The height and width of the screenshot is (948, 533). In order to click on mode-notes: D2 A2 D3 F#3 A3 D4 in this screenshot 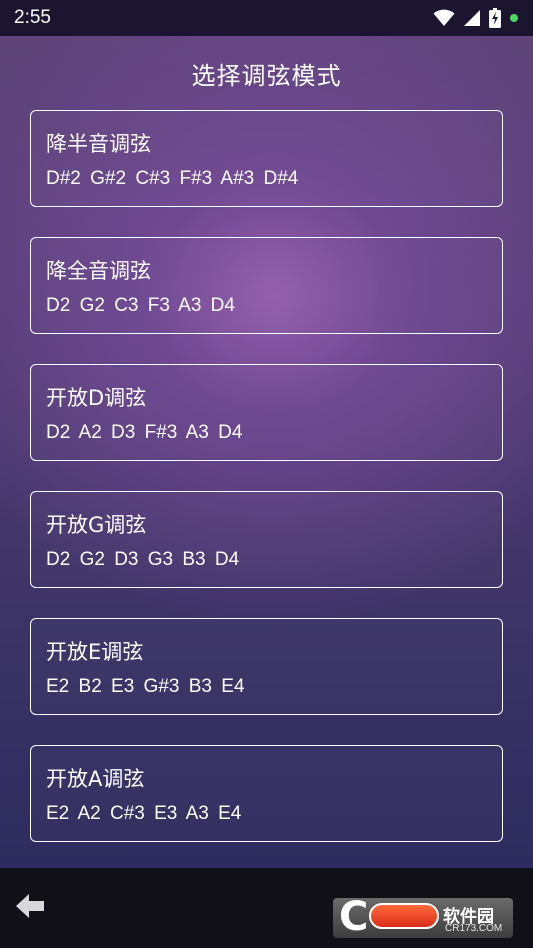, I will do `click(144, 432)`.